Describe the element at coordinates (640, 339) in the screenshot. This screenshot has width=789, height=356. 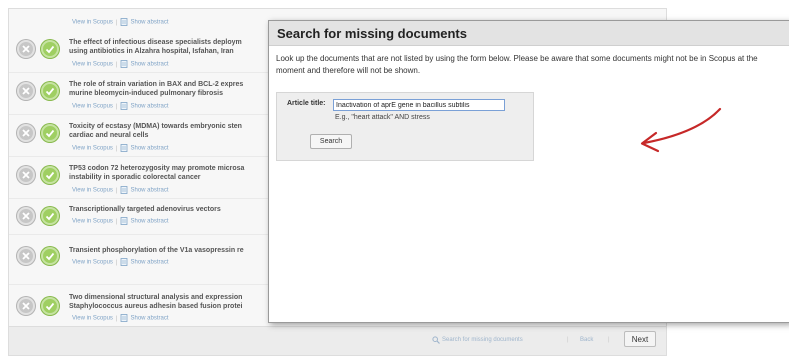
I see `next-button: Next` at that location.